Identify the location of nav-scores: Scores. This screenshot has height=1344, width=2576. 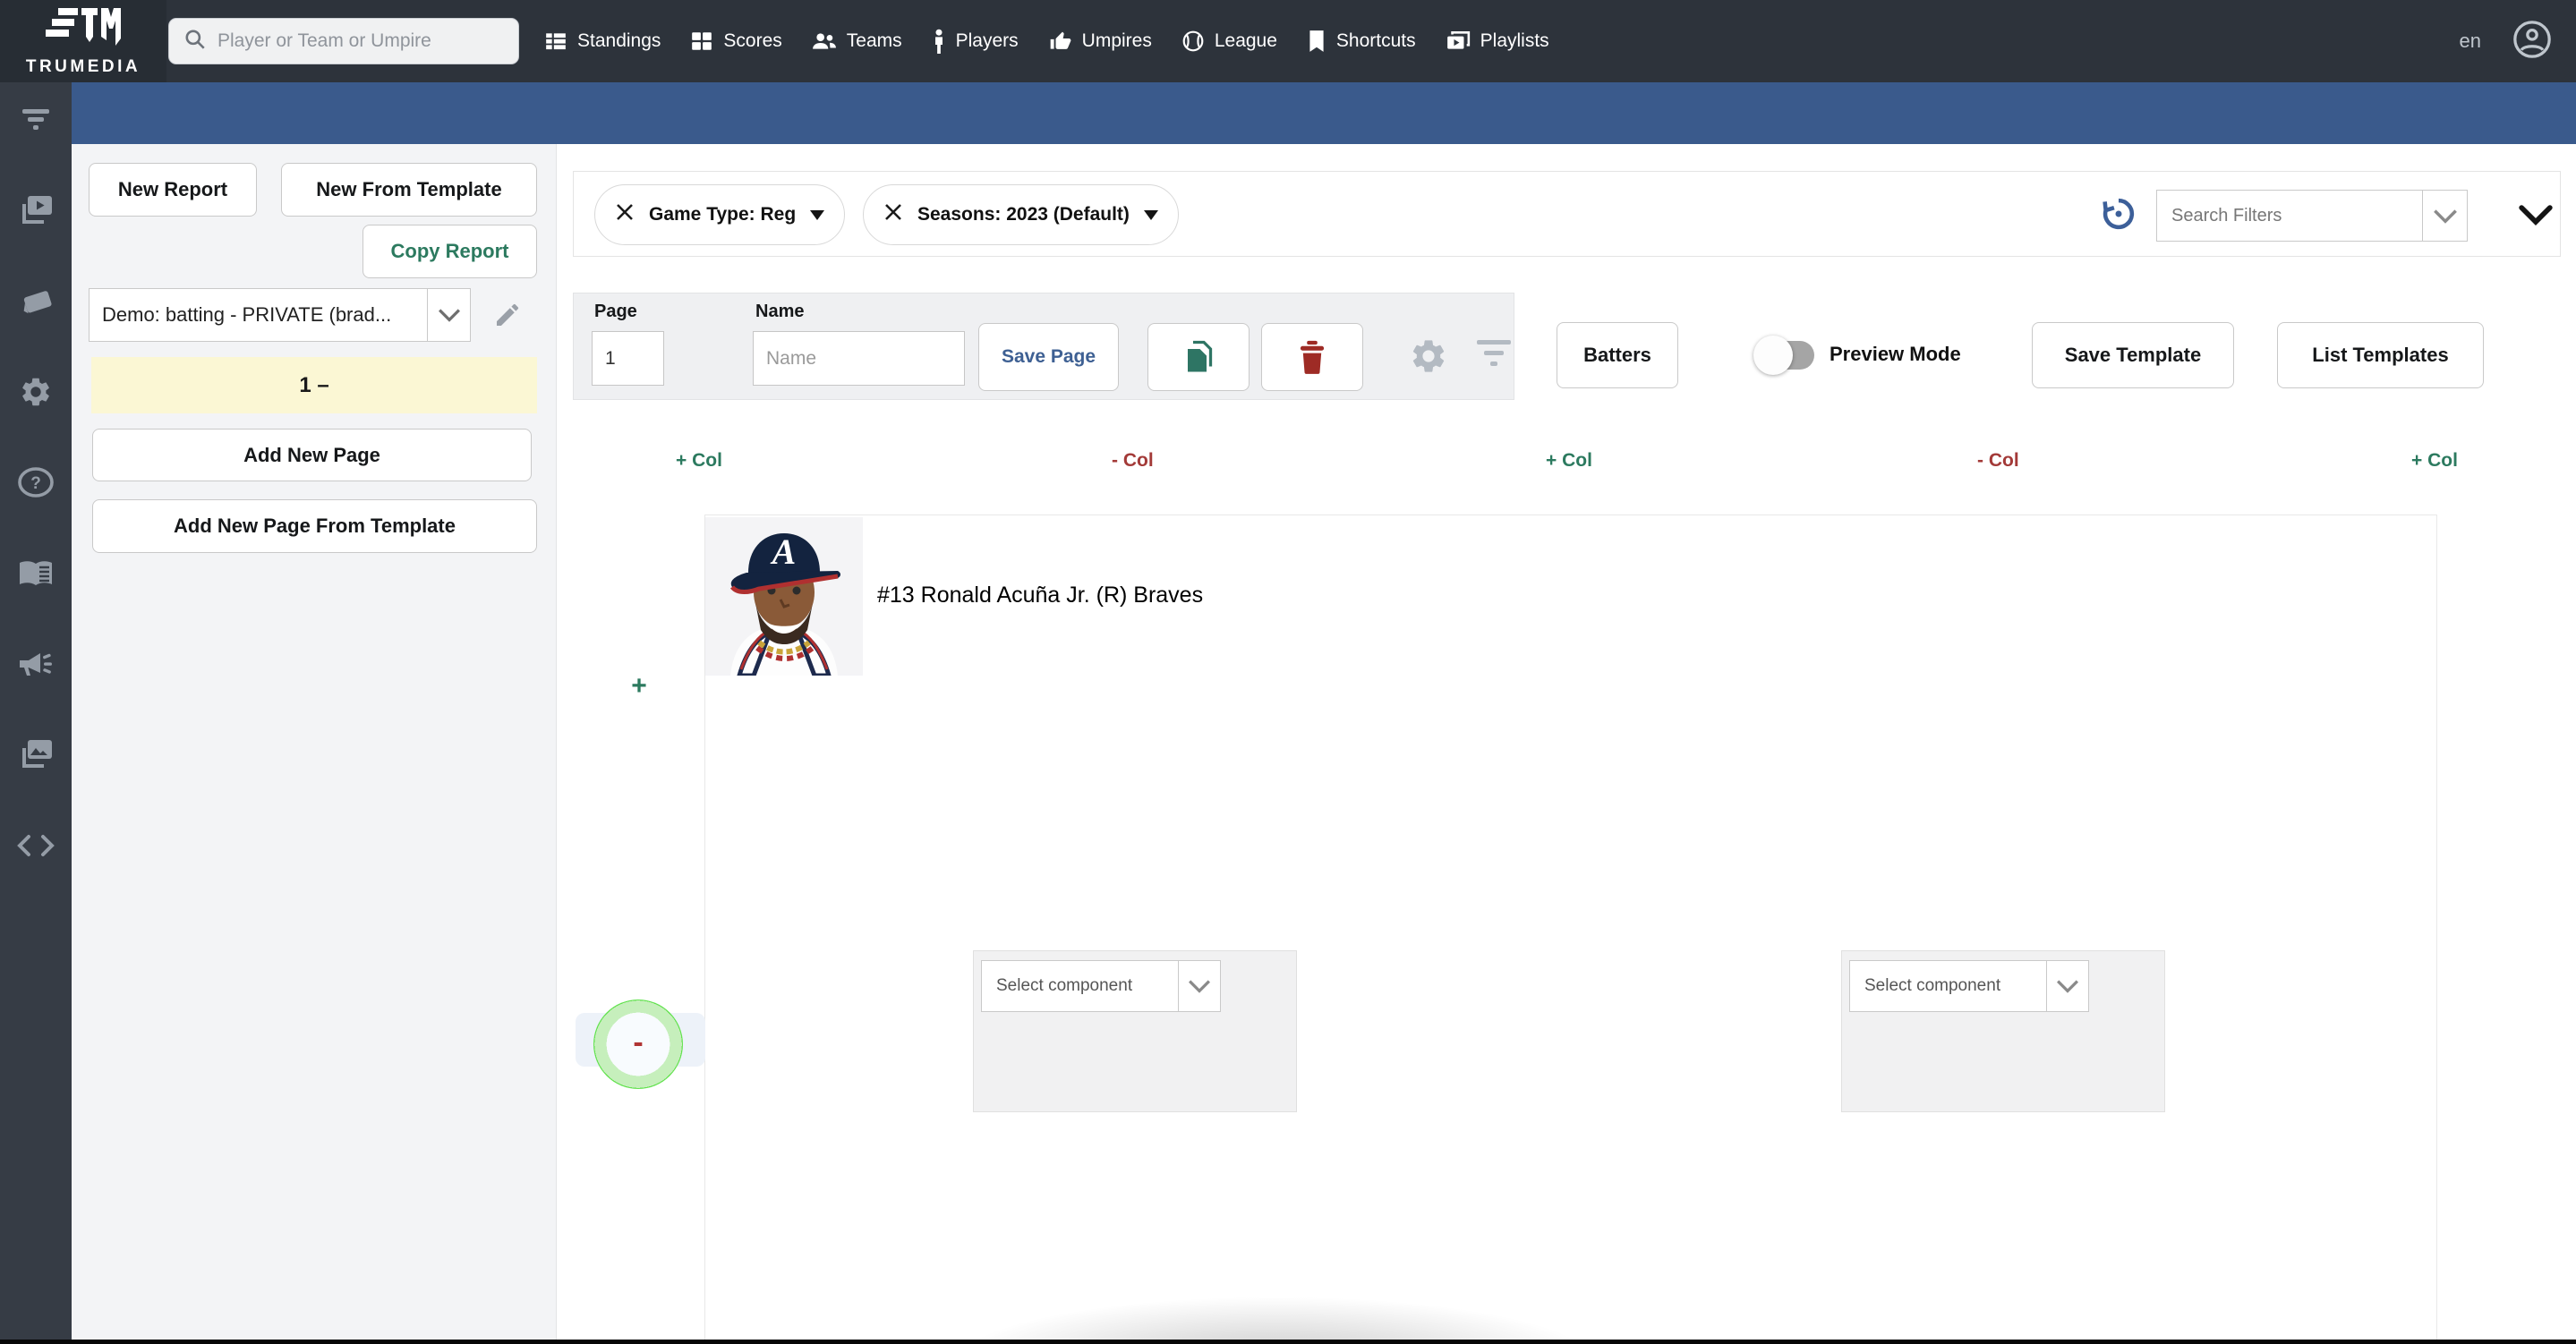
(736, 41).